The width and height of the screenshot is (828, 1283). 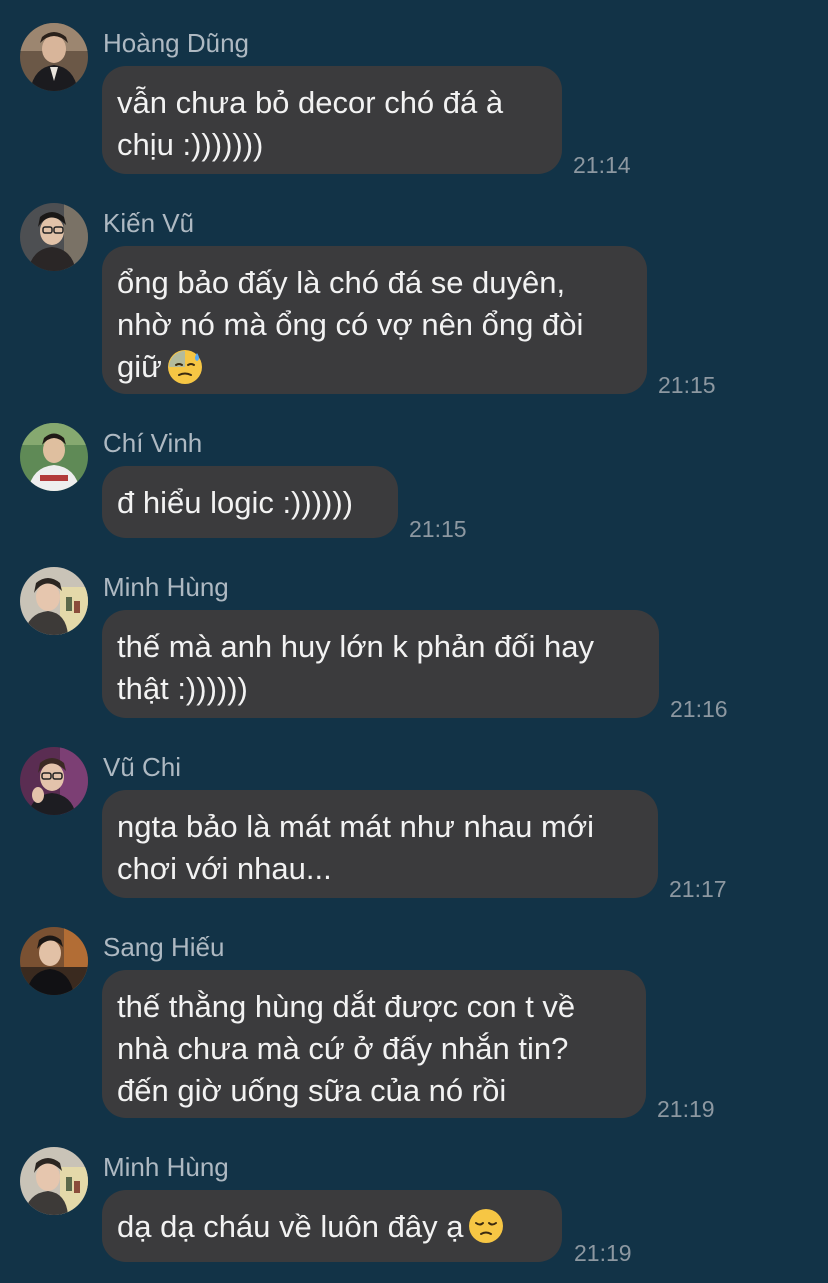 I want to click on sender-name: Vũ Chi, so click(x=142, y=767).